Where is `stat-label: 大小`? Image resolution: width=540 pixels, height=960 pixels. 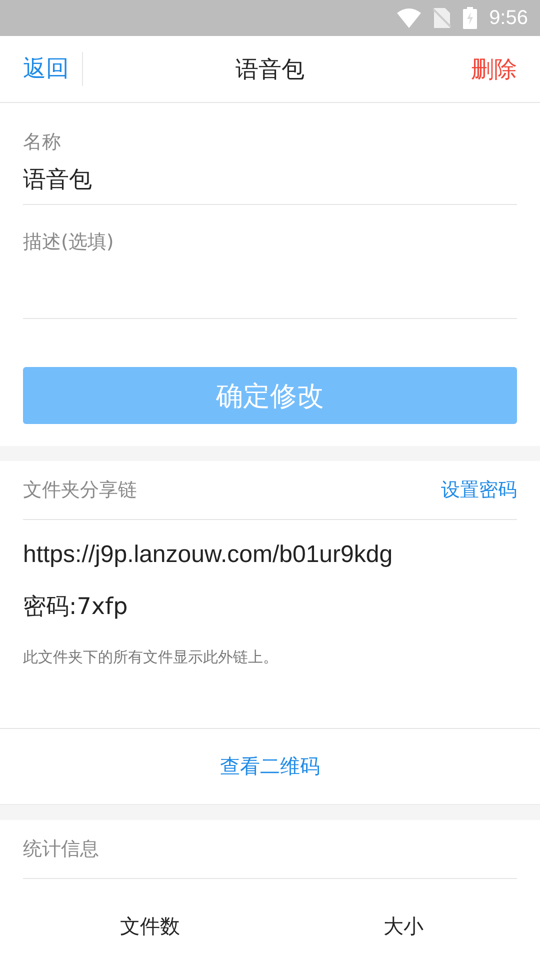
stat-label: 大小 is located at coordinates (403, 926).